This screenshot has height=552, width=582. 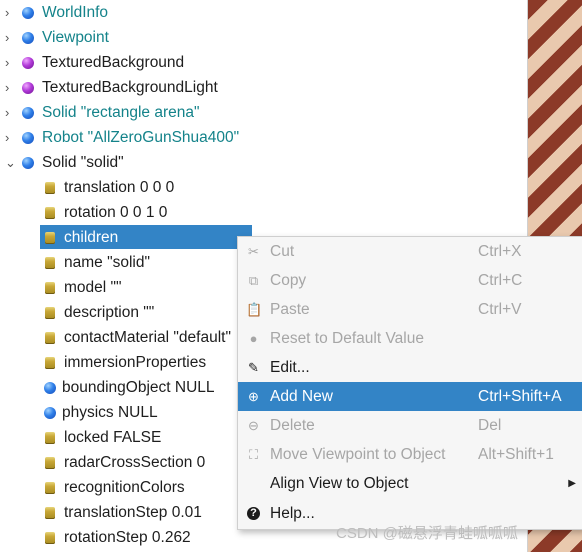 I want to click on tree-node-robot: › Robot "AllZeroGunShua400", so click(x=264, y=137).